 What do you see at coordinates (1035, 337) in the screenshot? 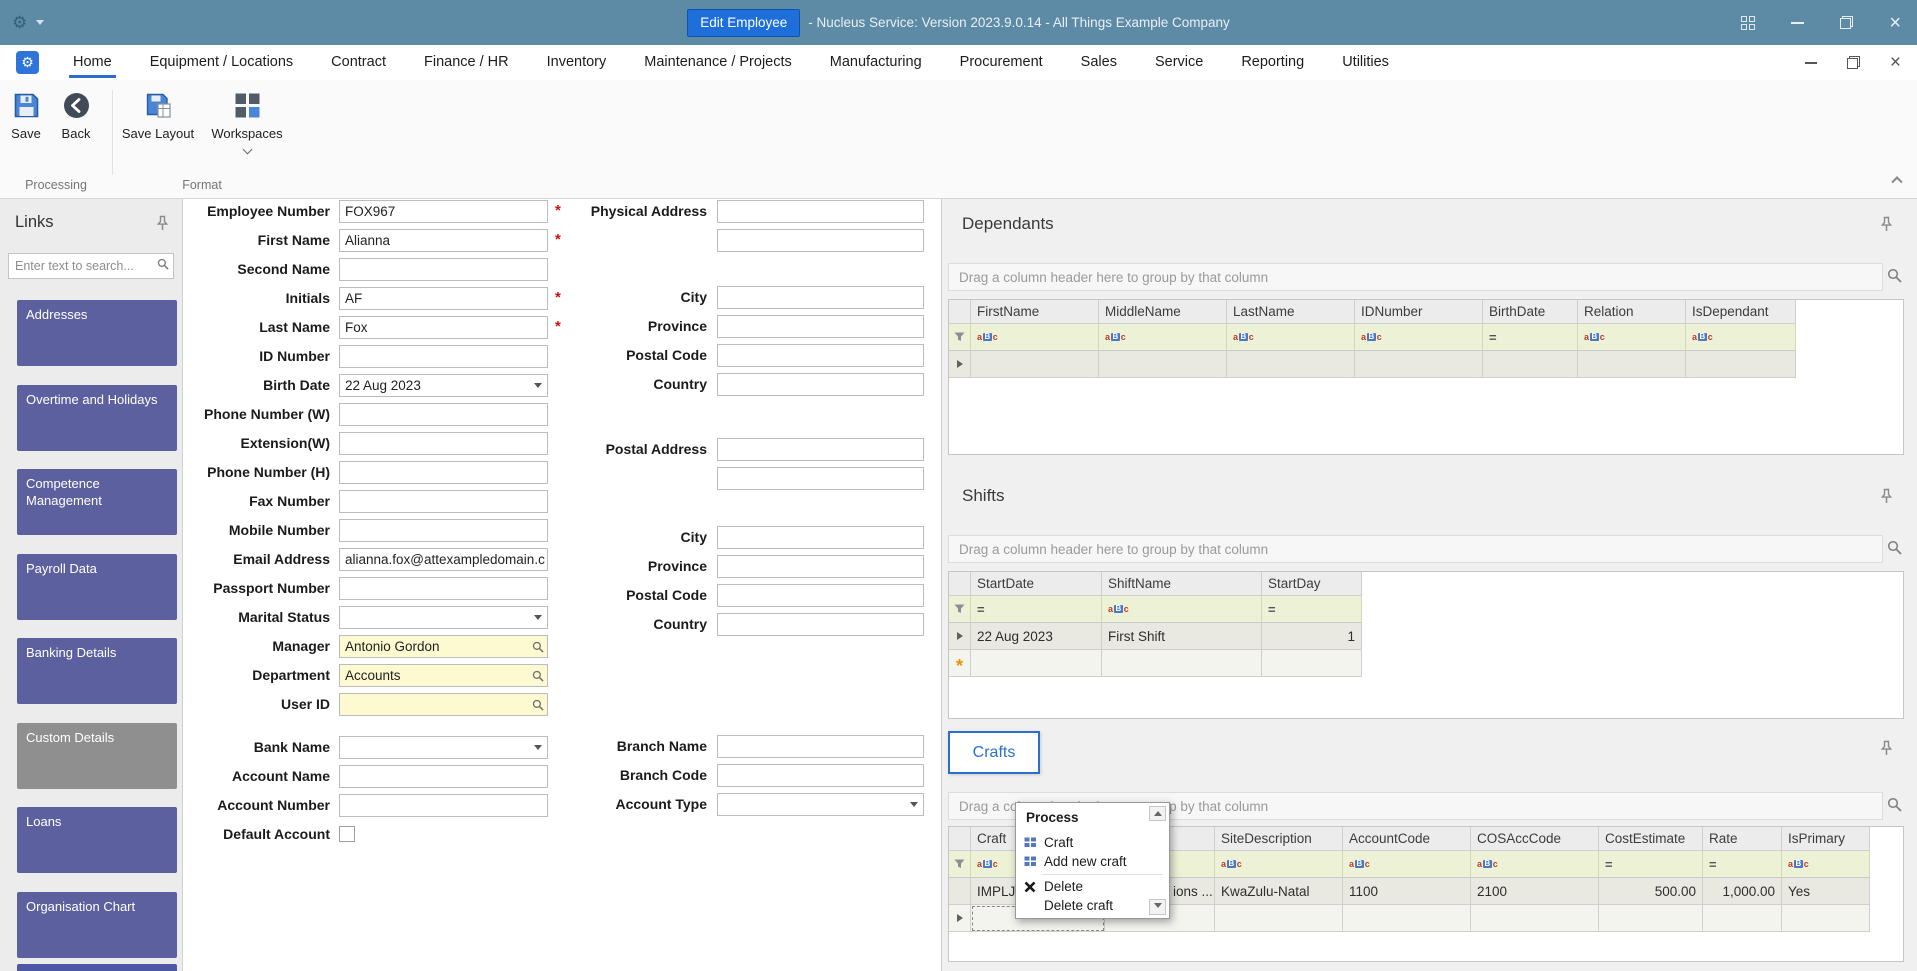
I see `filter-cell-firstname: aBc` at bounding box center [1035, 337].